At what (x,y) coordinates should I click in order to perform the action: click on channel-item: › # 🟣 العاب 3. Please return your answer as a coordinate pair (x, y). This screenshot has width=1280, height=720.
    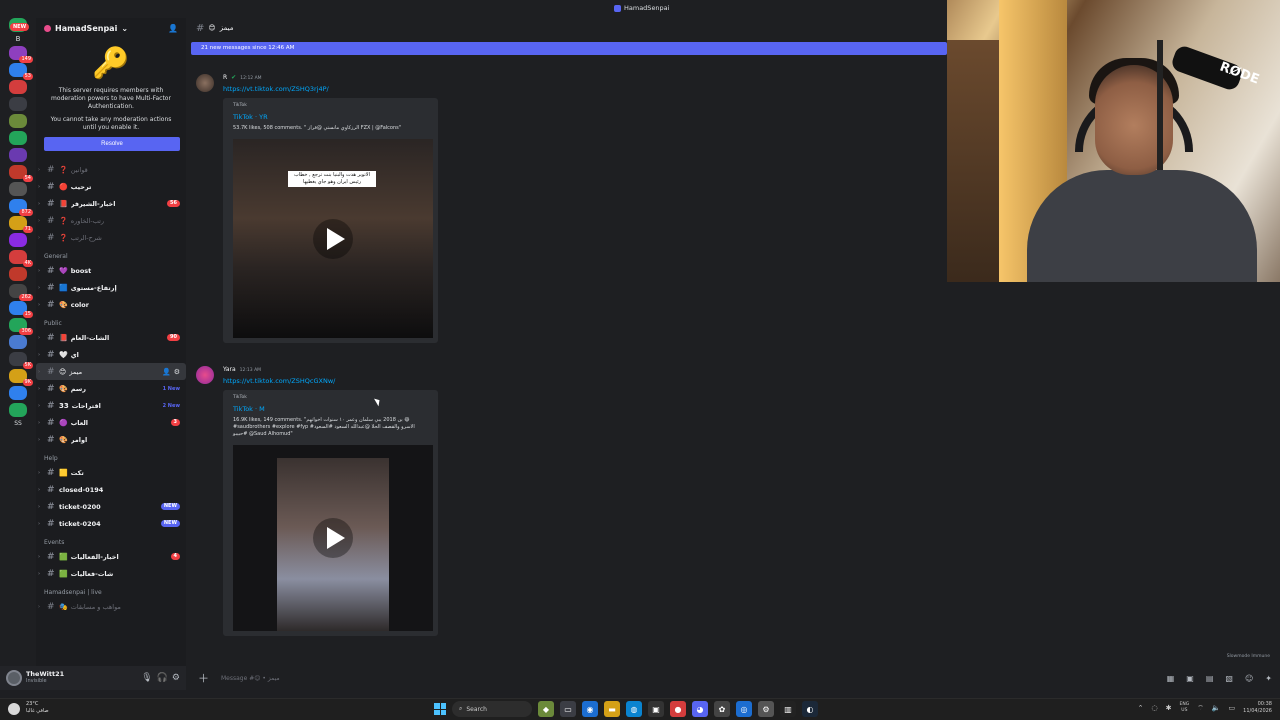
    Looking at the image, I should click on (111, 422).